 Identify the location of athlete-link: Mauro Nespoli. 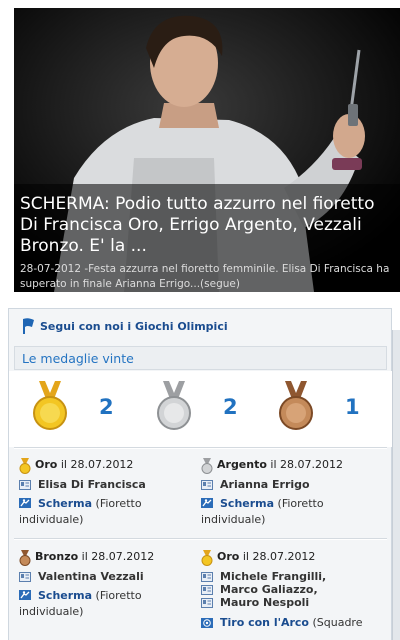
(264, 603).